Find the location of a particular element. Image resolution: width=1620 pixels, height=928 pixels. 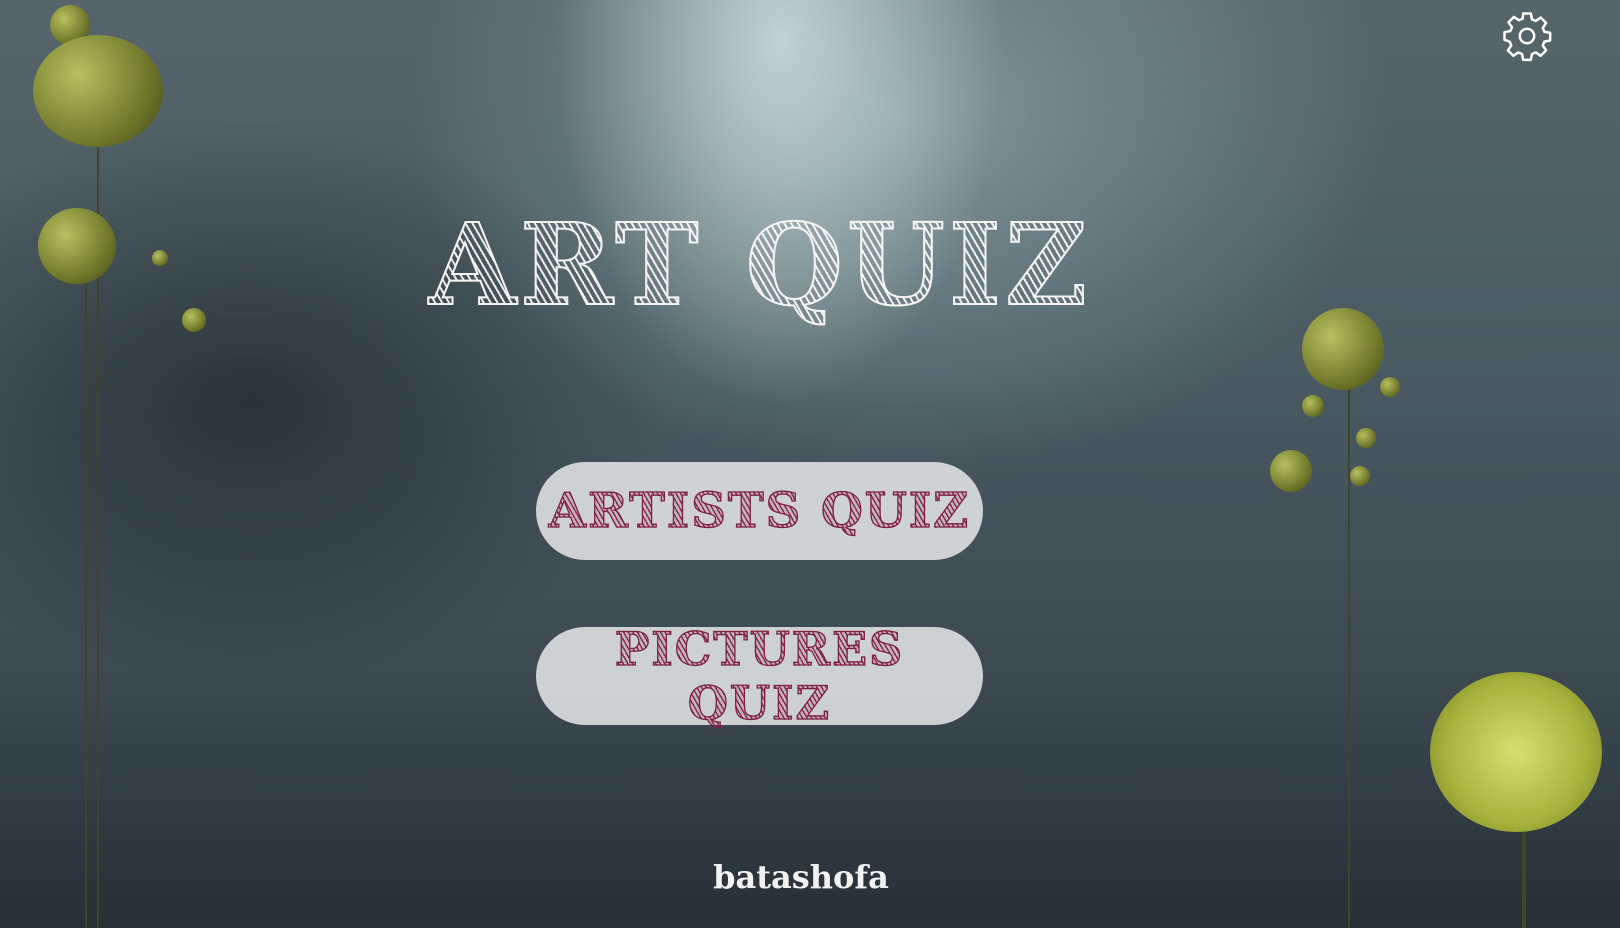

pictures-quiz-label: PICTURES QUIZ is located at coordinates (759, 675).